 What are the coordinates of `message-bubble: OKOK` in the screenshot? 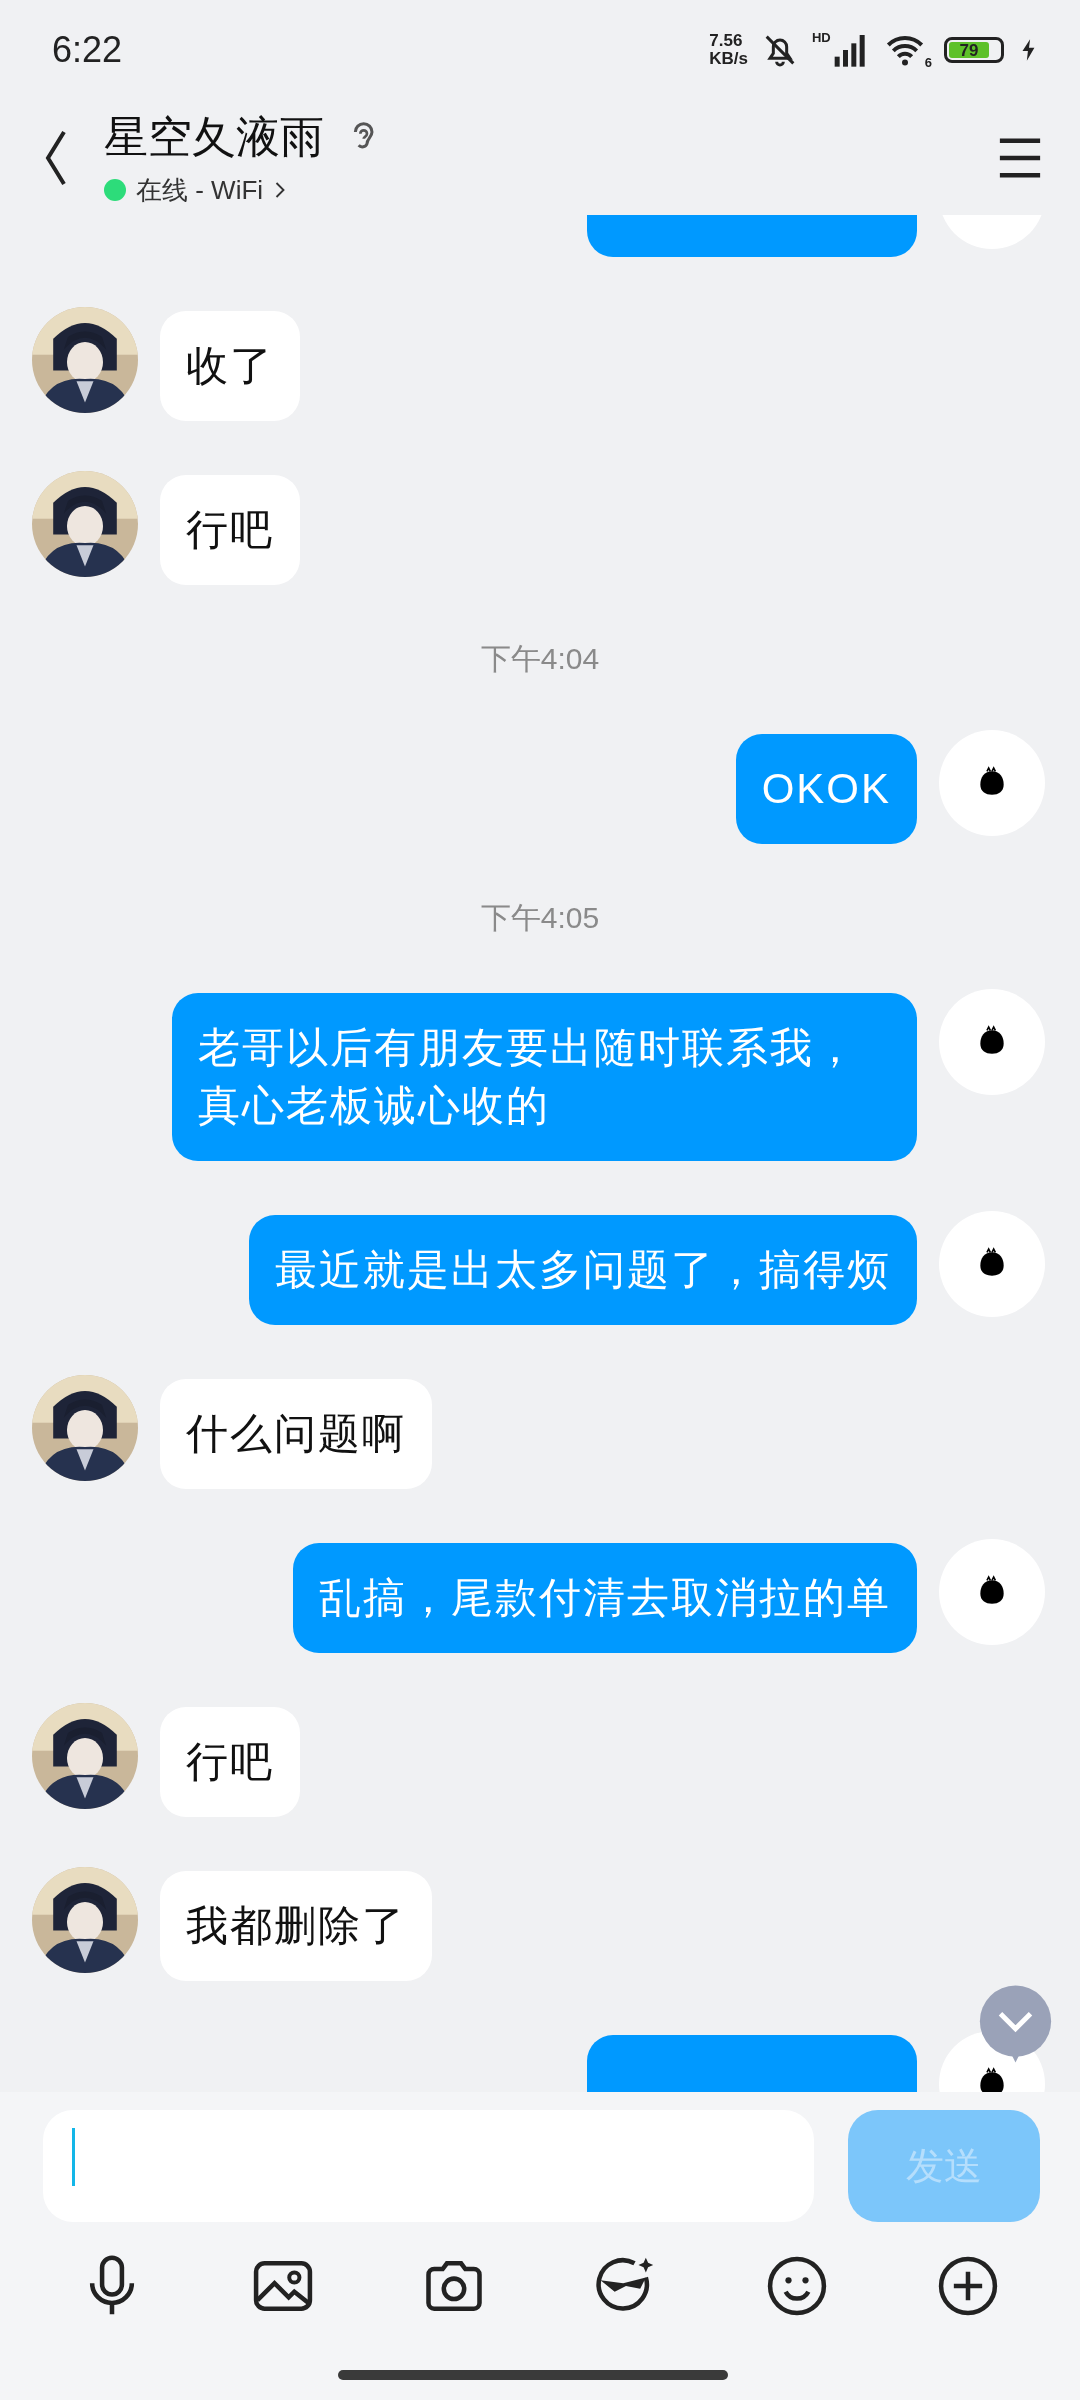 It's located at (826, 789).